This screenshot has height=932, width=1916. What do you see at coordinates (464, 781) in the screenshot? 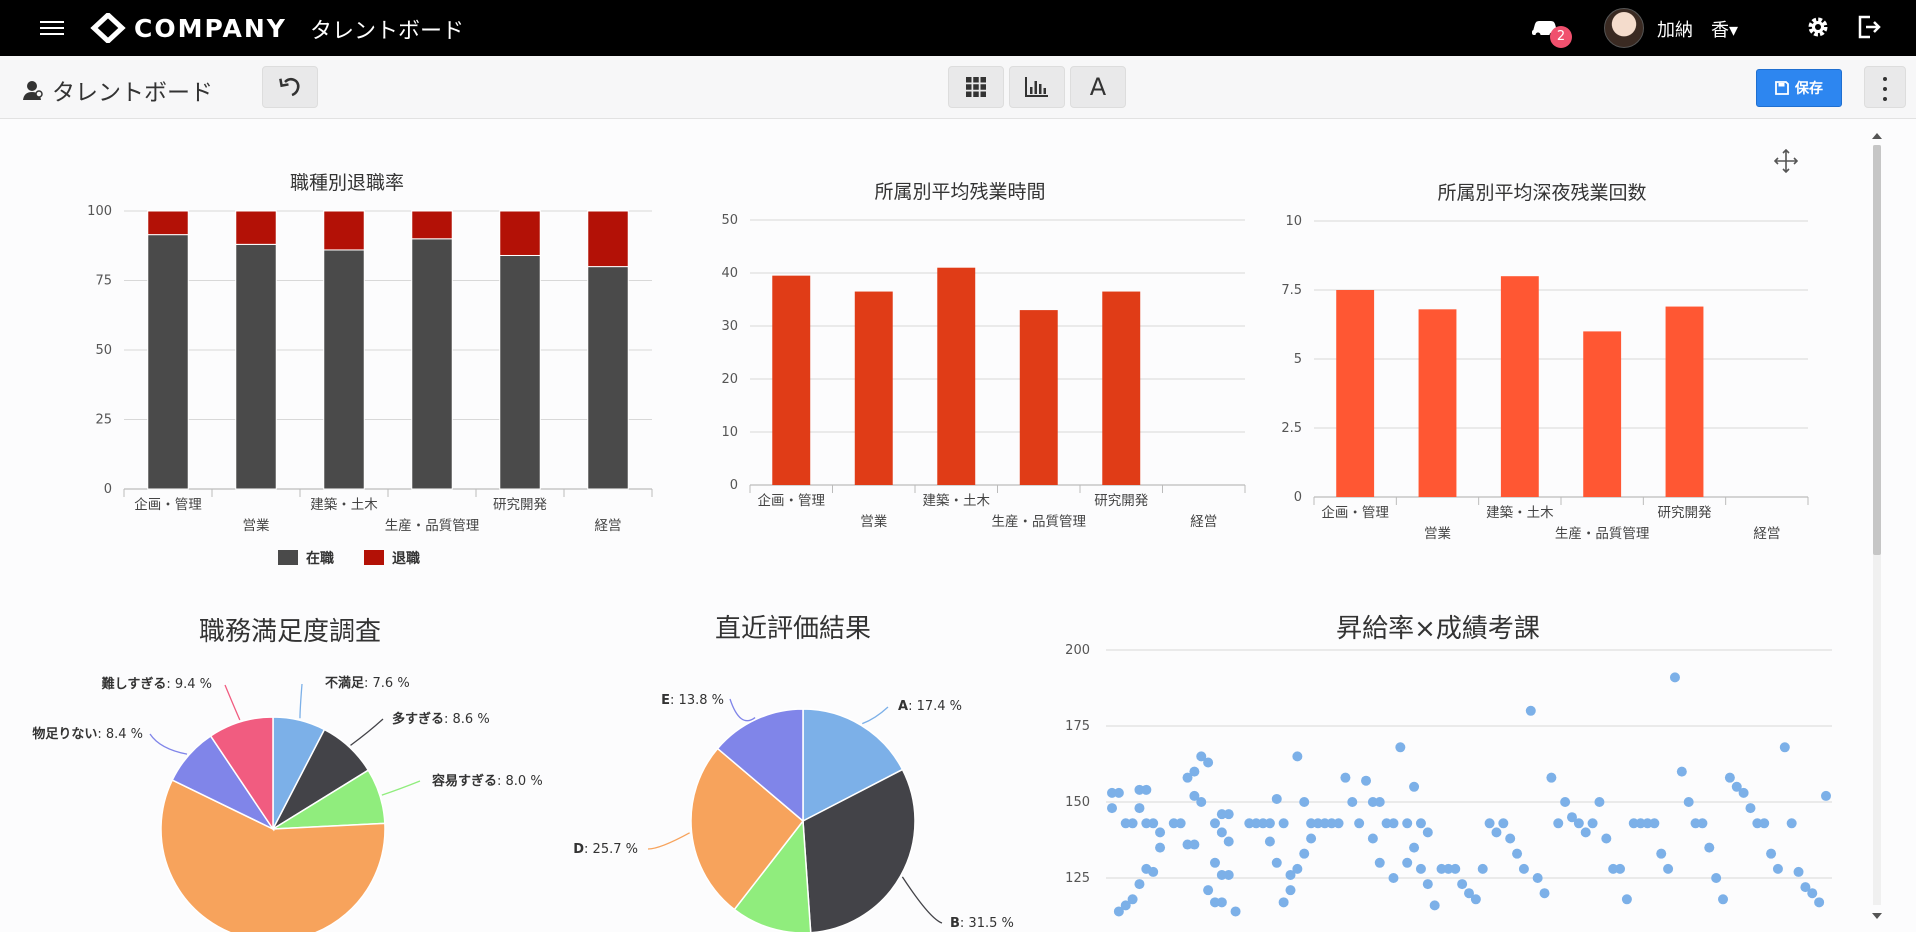
I see `pie-label-name: 容易すぎる` at bounding box center [464, 781].